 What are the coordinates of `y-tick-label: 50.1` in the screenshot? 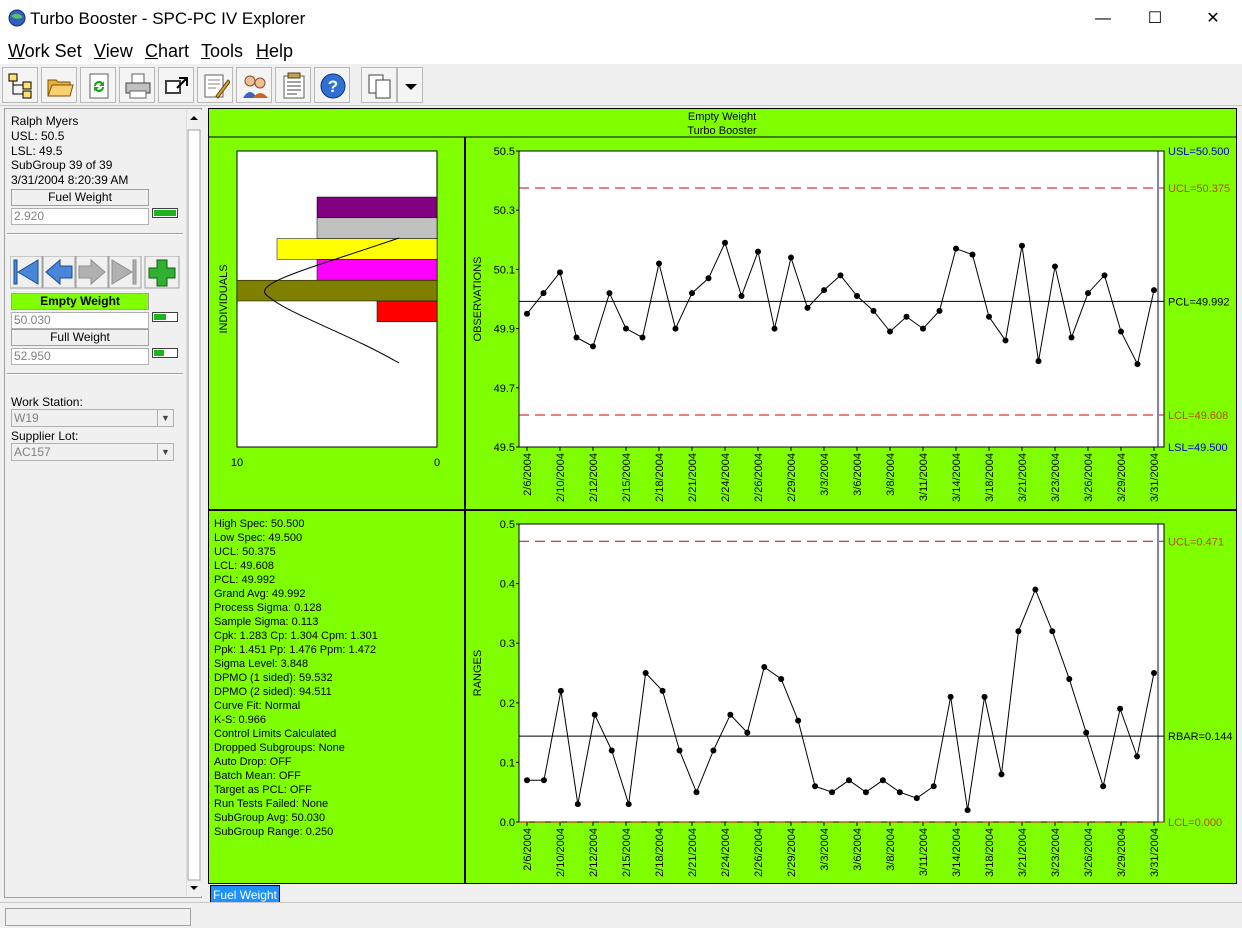 It's located at (504, 270).